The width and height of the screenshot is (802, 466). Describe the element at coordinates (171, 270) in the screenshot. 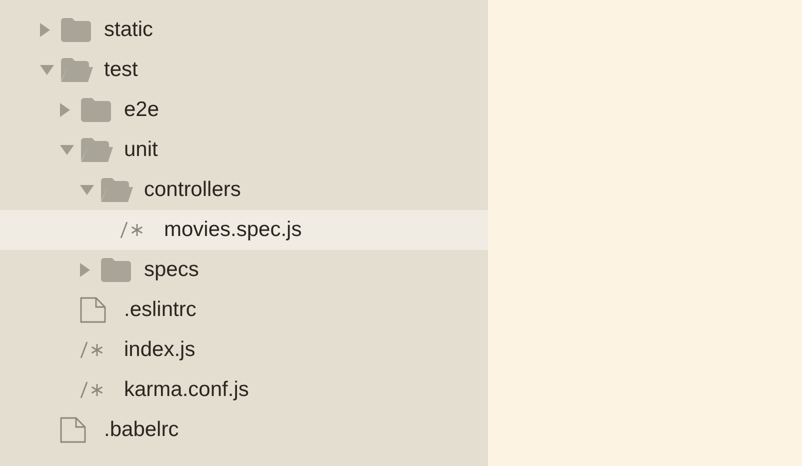

I see `folder-name: specs` at that location.